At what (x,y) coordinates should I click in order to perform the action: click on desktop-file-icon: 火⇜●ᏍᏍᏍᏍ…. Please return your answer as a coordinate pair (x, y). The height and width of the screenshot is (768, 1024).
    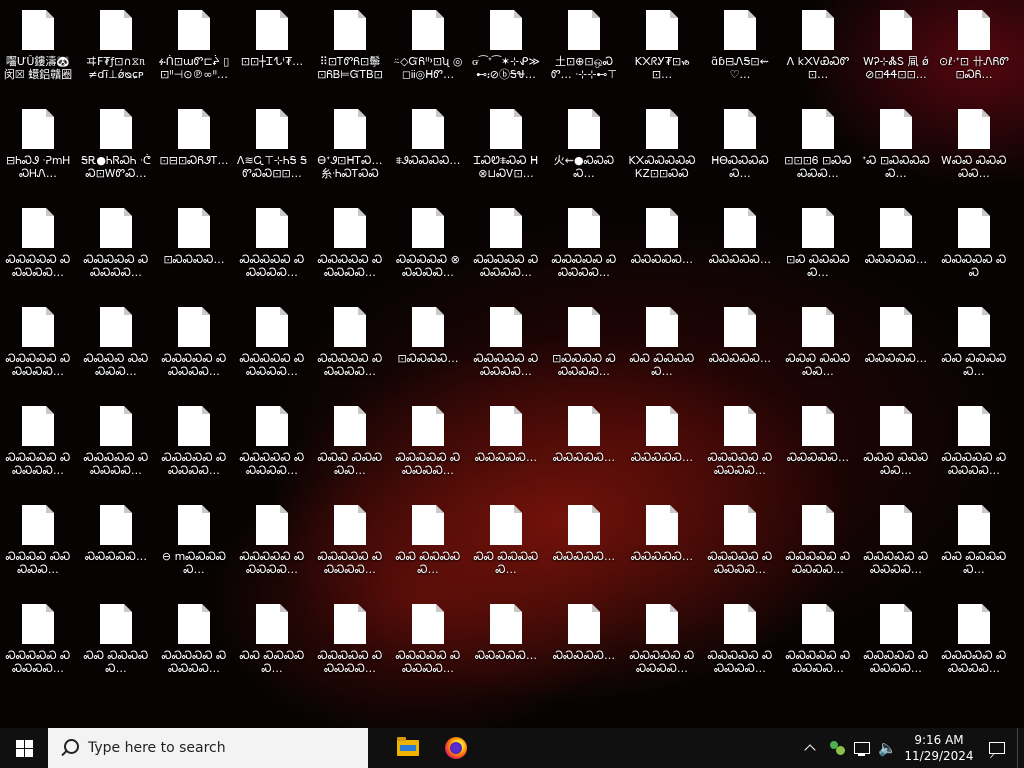
    Looking at the image, I should click on (584, 145).